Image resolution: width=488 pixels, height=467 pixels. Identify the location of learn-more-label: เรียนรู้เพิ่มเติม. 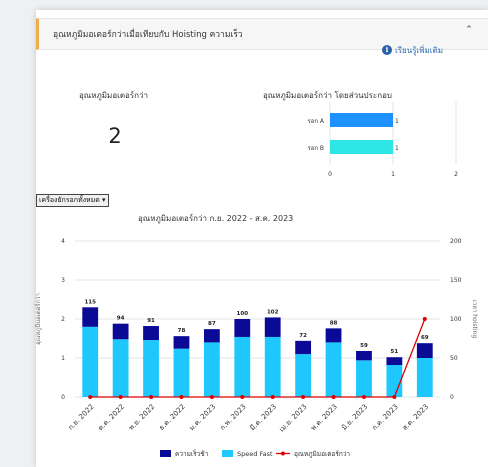
(419, 50).